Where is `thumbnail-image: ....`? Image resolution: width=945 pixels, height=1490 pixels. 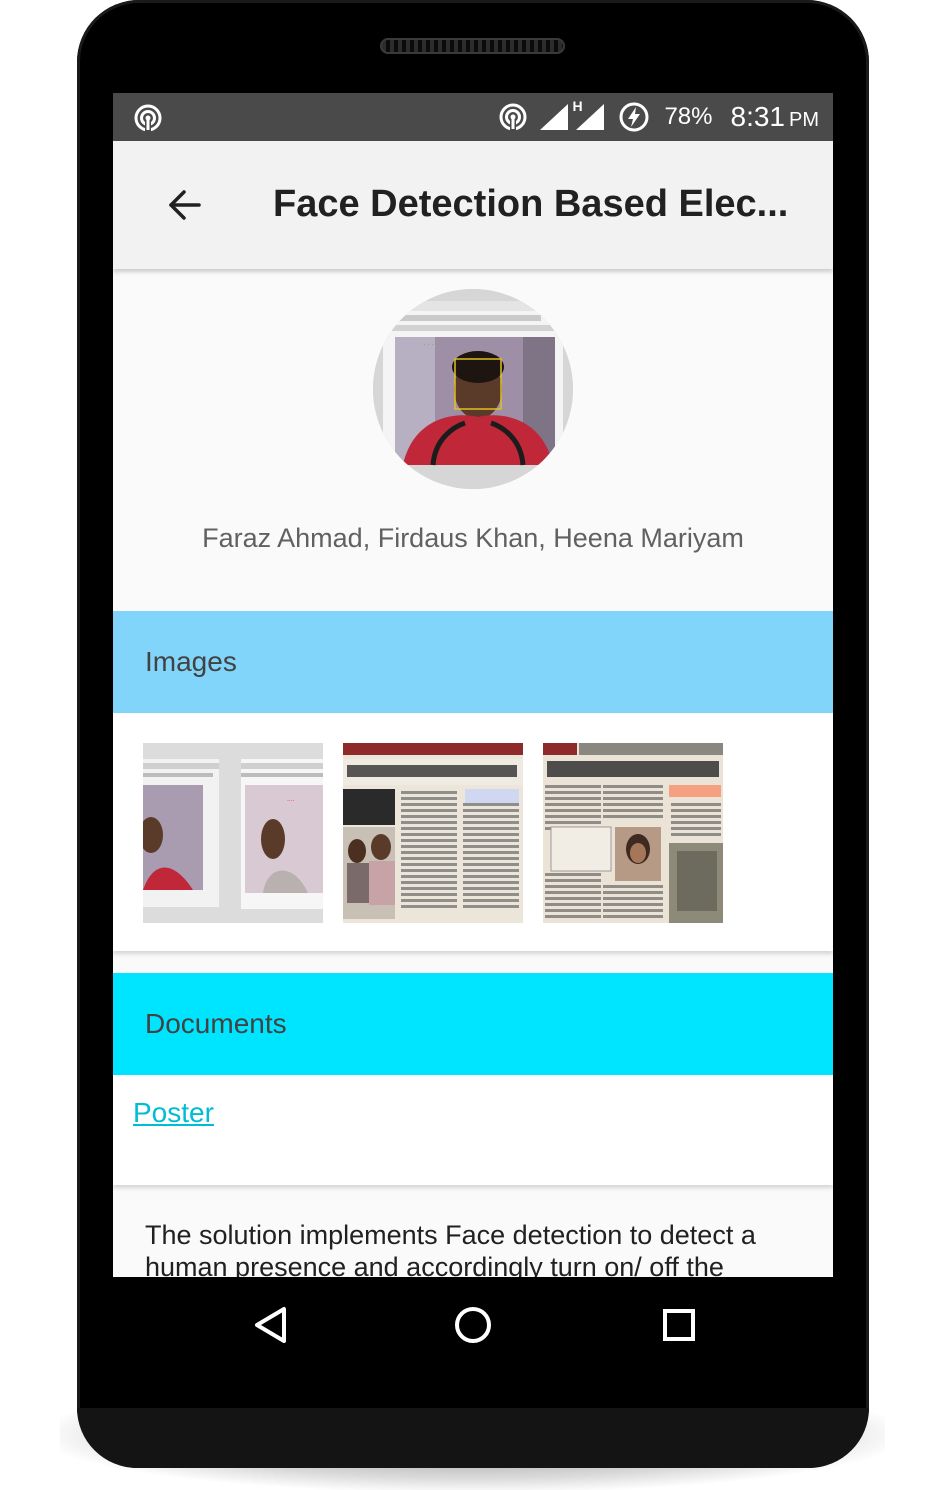 thumbnail-image: .... is located at coordinates (233, 833).